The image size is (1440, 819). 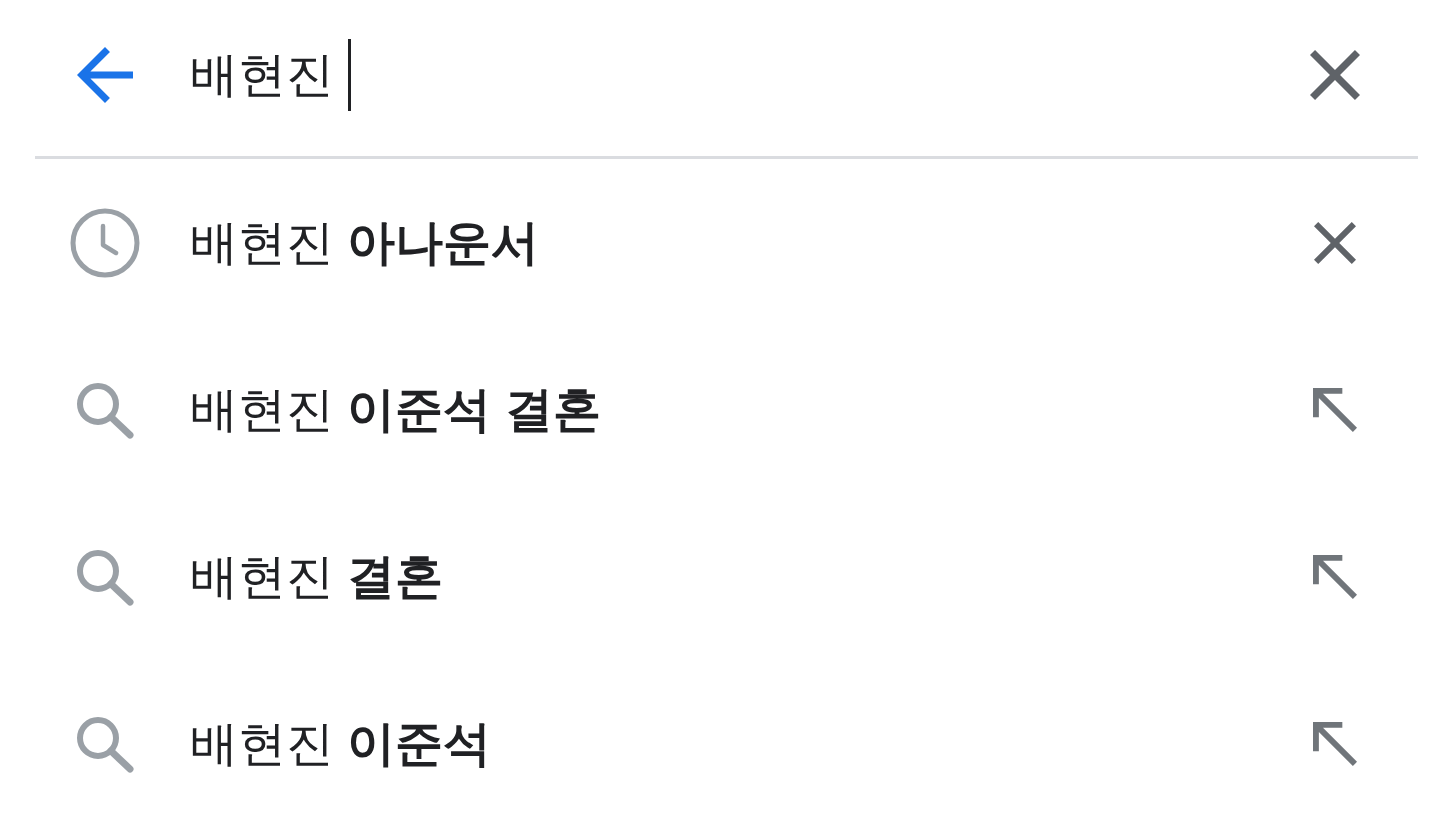 I want to click on clear-button, so click(x=1335, y=75).